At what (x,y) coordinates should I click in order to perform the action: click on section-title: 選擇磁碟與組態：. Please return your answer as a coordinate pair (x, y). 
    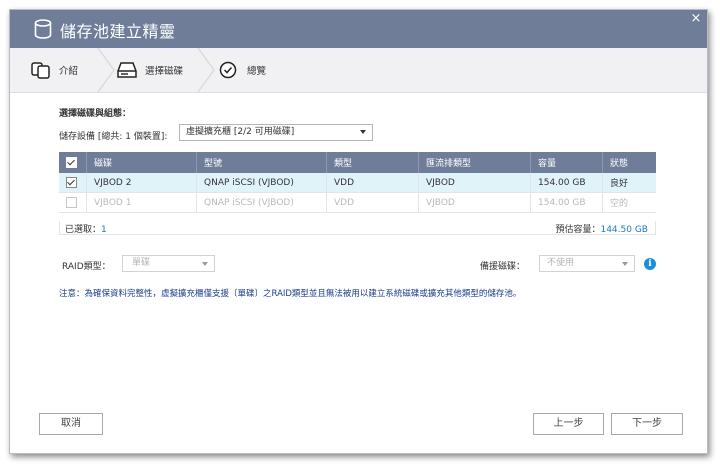
    Looking at the image, I should click on (95, 114).